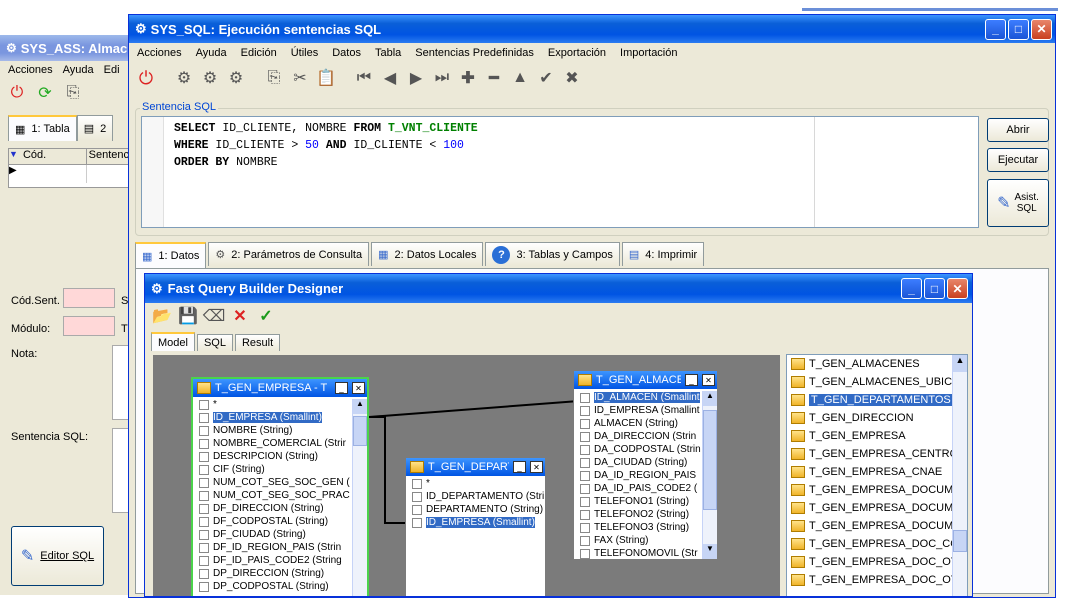  Describe the element at coordinates (274, 469) in the screenshot. I see `table-field-row: CIF (String)` at that location.